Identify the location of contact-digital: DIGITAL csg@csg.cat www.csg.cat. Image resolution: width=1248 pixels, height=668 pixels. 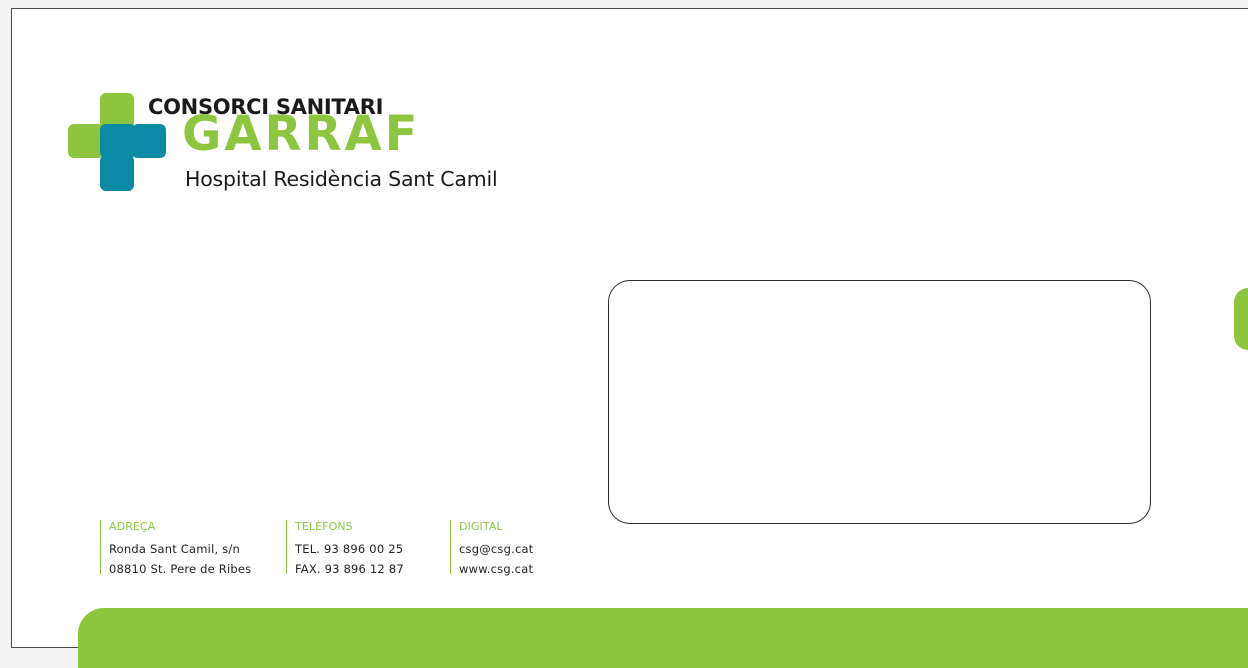
(491, 548).